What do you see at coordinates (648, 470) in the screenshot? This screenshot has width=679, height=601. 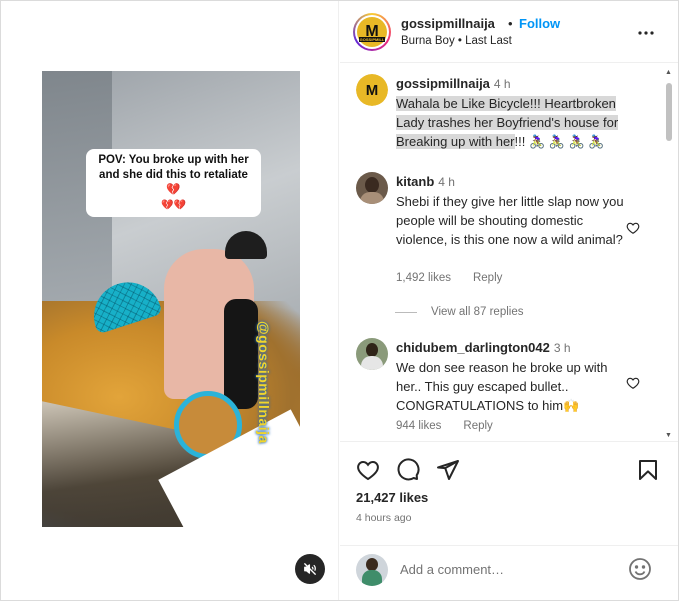 I see `bookmark-icon` at bounding box center [648, 470].